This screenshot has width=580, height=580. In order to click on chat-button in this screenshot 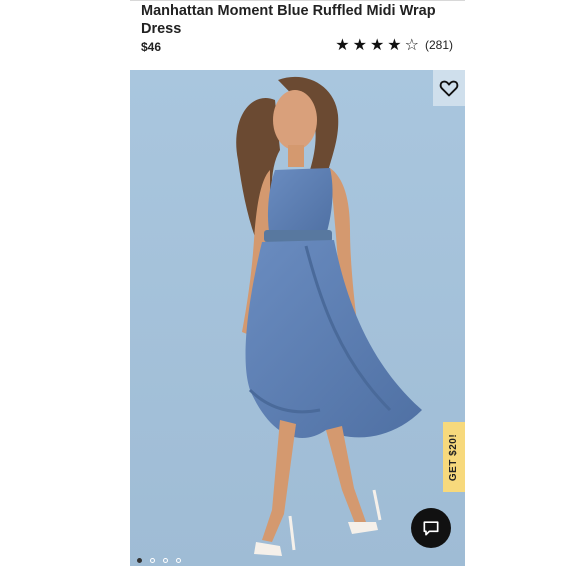, I will do `click(431, 528)`.